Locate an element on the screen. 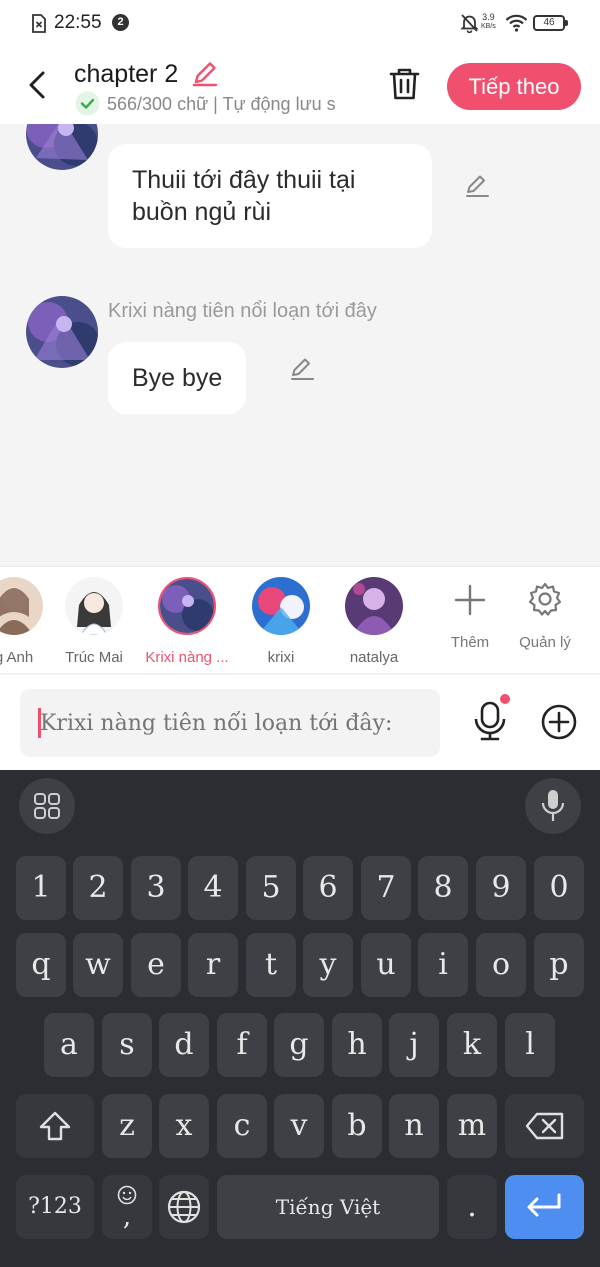 Image resolution: width=600 pixels, height=1267 pixels. globe-icon is located at coordinates (184, 1207).